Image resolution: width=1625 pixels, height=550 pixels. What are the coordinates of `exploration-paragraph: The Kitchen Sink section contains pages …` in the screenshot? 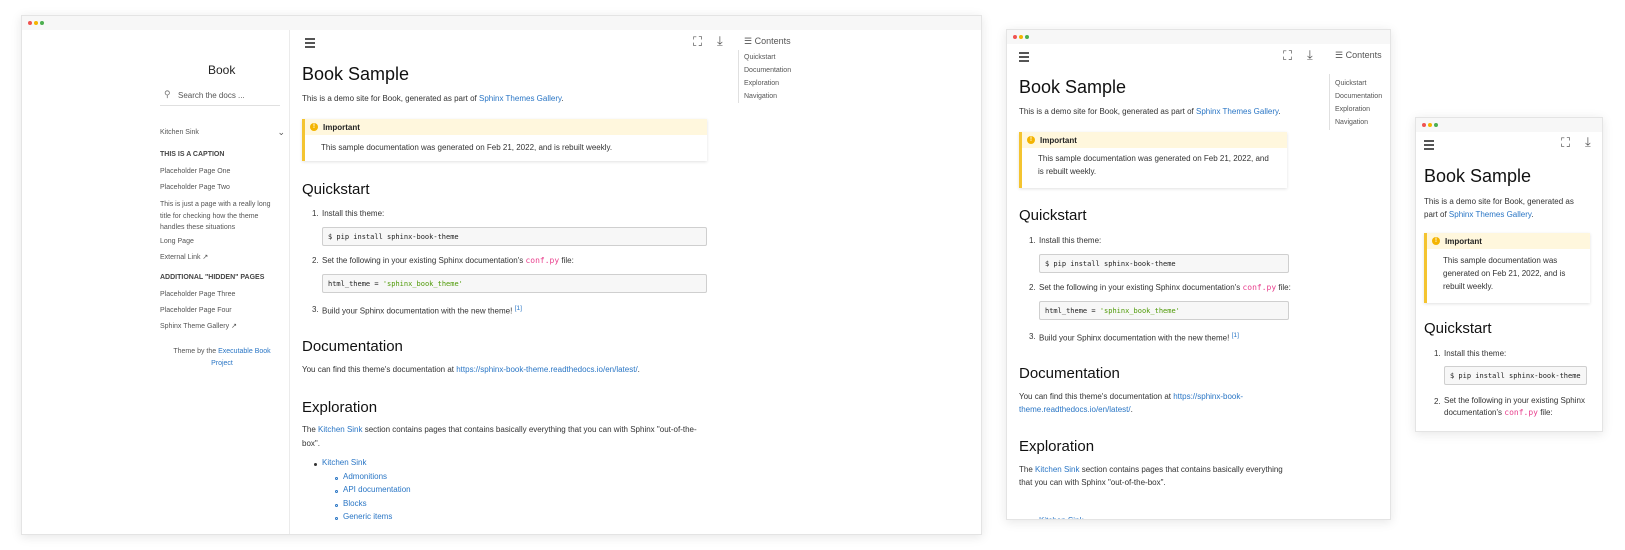 It's located at (502, 437).